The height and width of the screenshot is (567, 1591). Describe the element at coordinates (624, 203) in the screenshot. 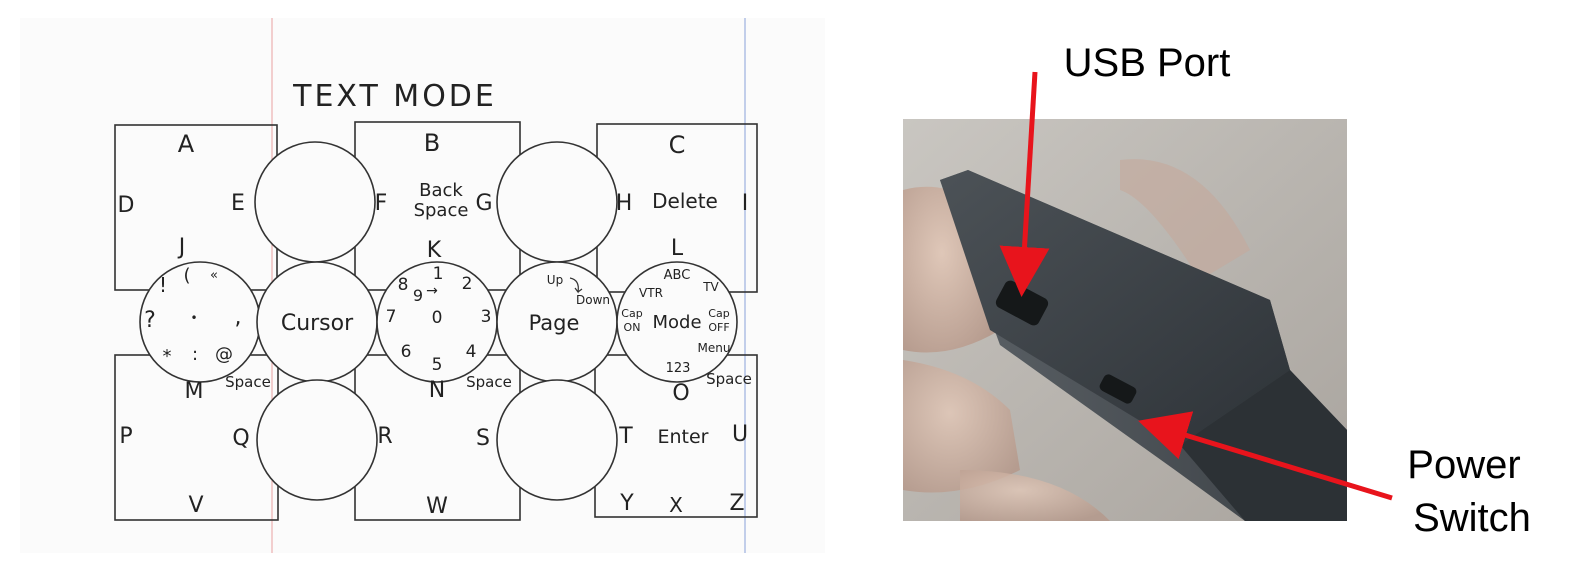

I see `letter-h: H` at that location.